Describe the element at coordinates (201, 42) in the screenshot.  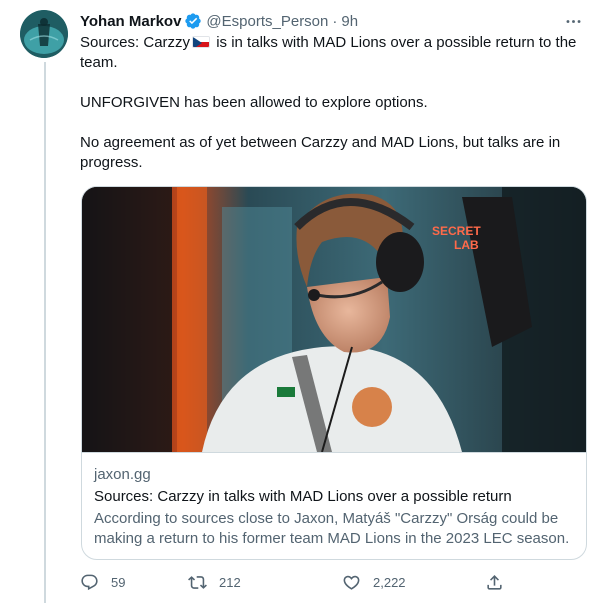
I see `czech-flag-icon` at that location.